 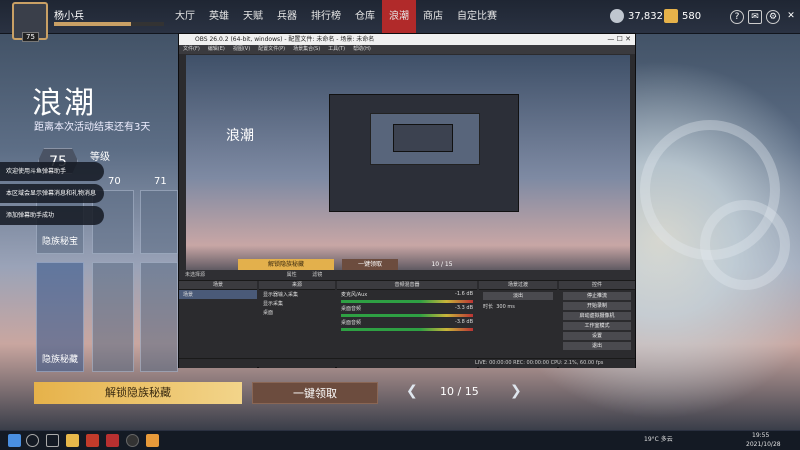 What do you see at coordinates (399, 17) in the screenshot?
I see `nav-tab: 浪潮` at bounding box center [399, 17].